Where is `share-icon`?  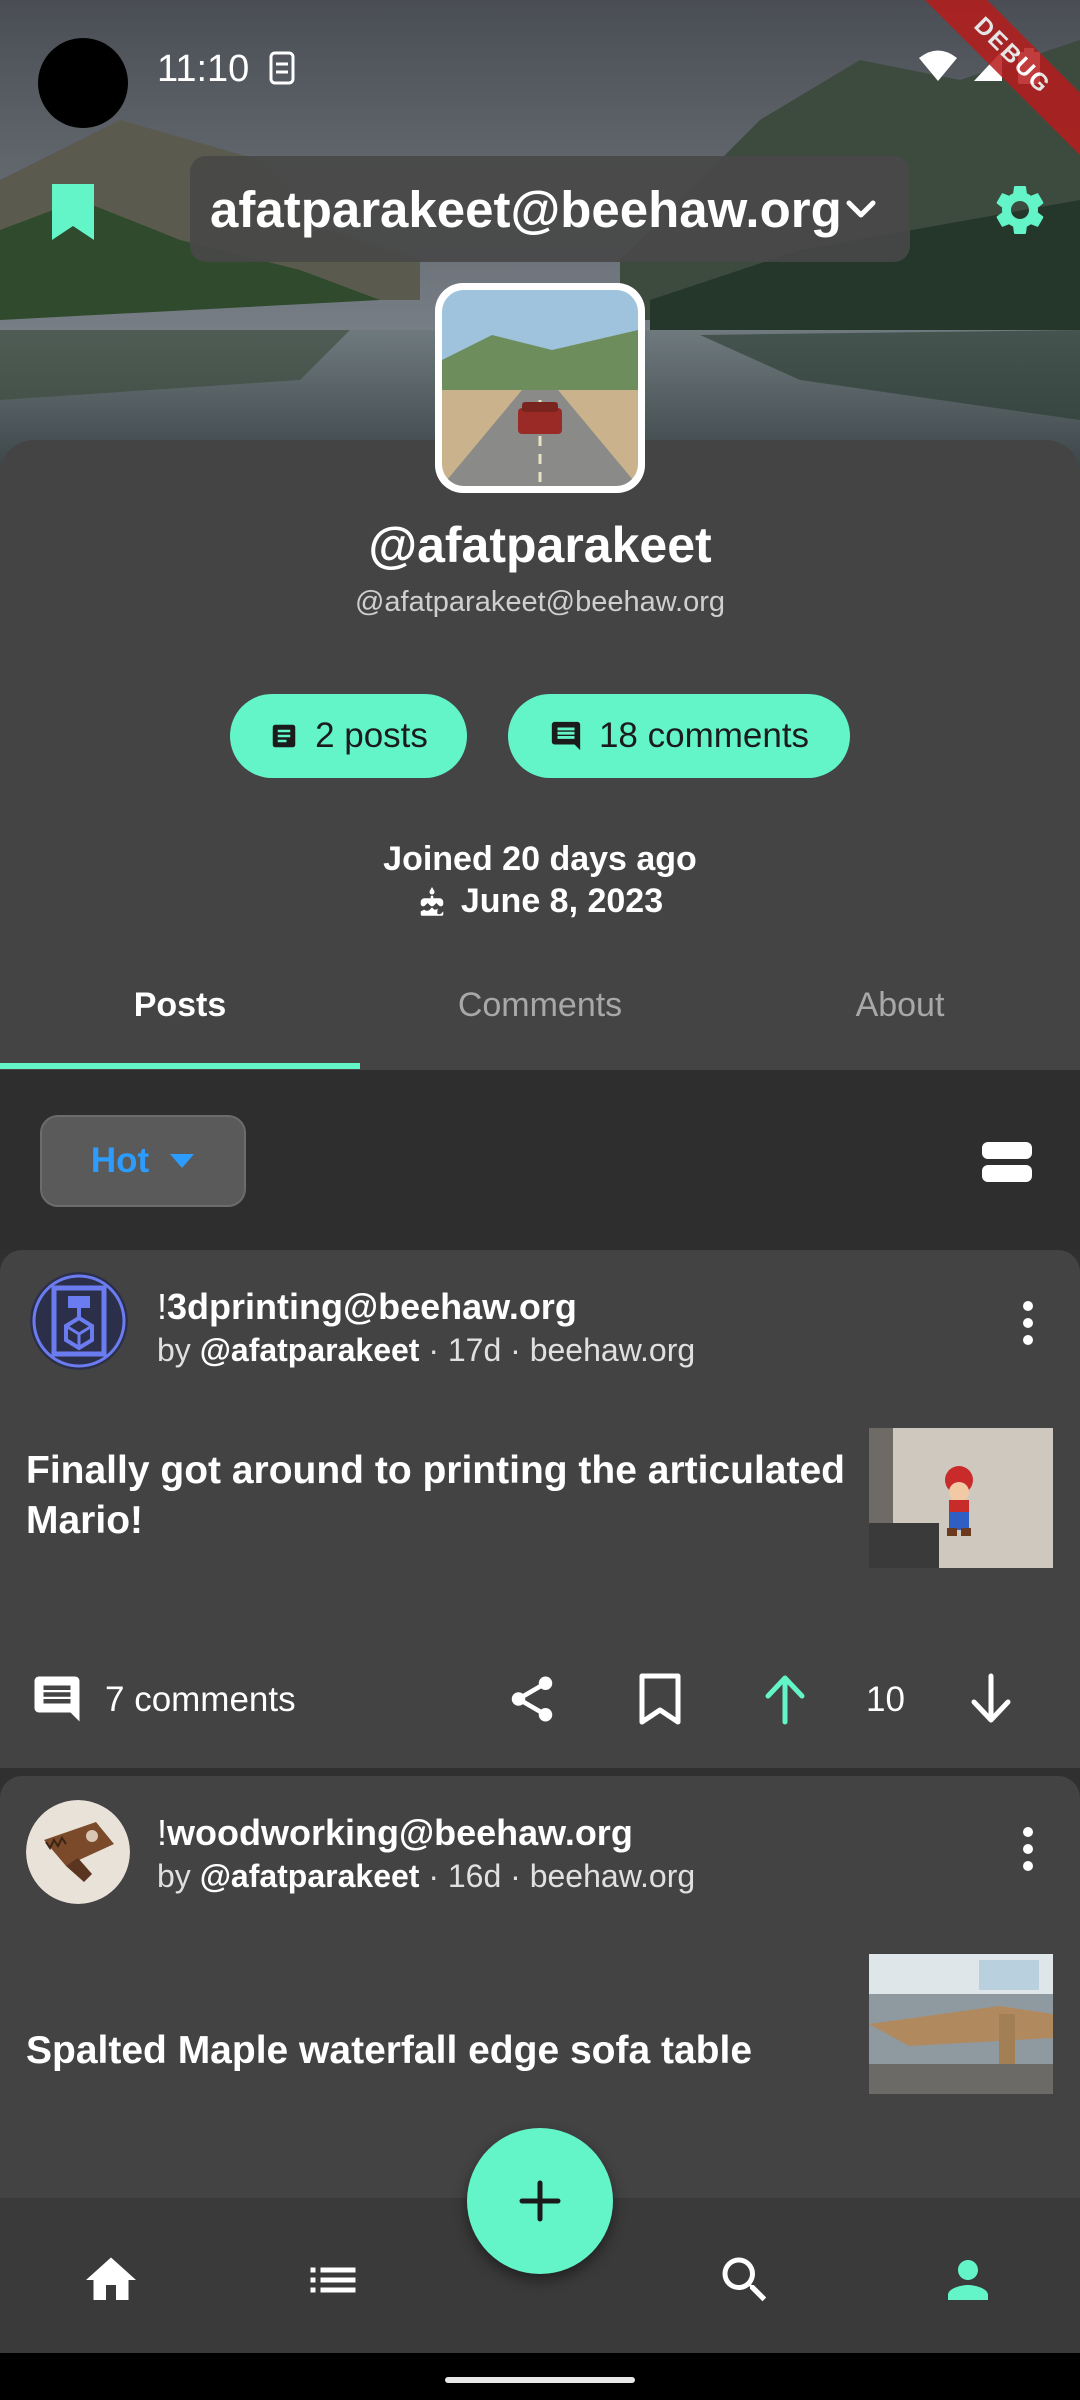 share-icon is located at coordinates (532, 1699).